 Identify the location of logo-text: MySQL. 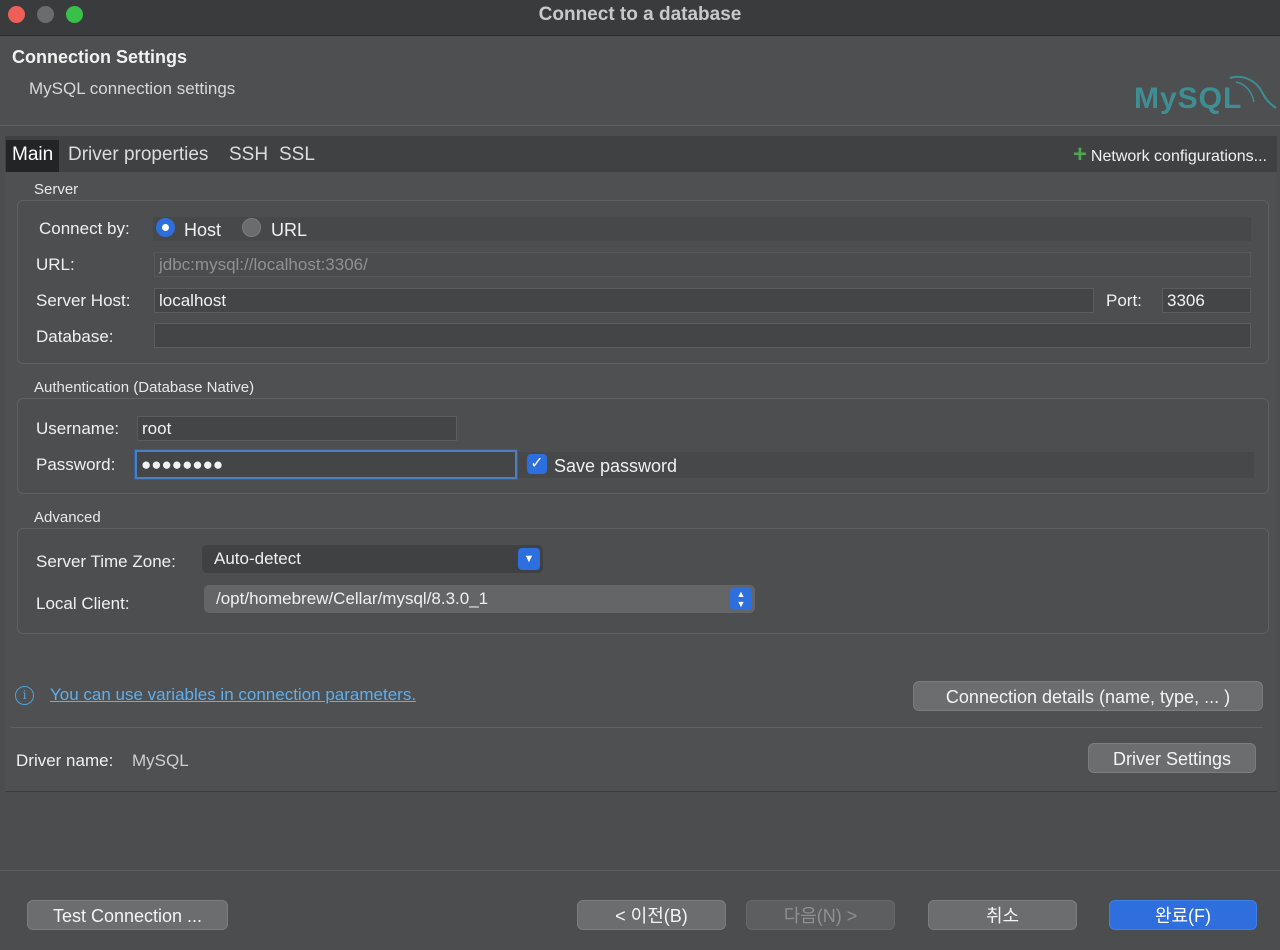
(1188, 98).